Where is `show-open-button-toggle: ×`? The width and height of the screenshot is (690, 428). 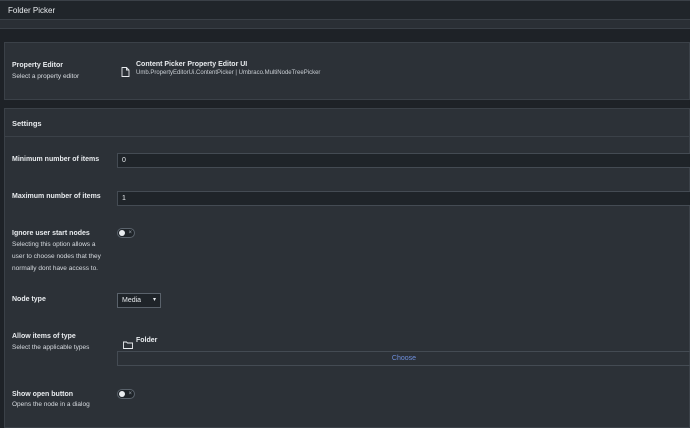 show-open-button-toggle: × is located at coordinates (126, 394).